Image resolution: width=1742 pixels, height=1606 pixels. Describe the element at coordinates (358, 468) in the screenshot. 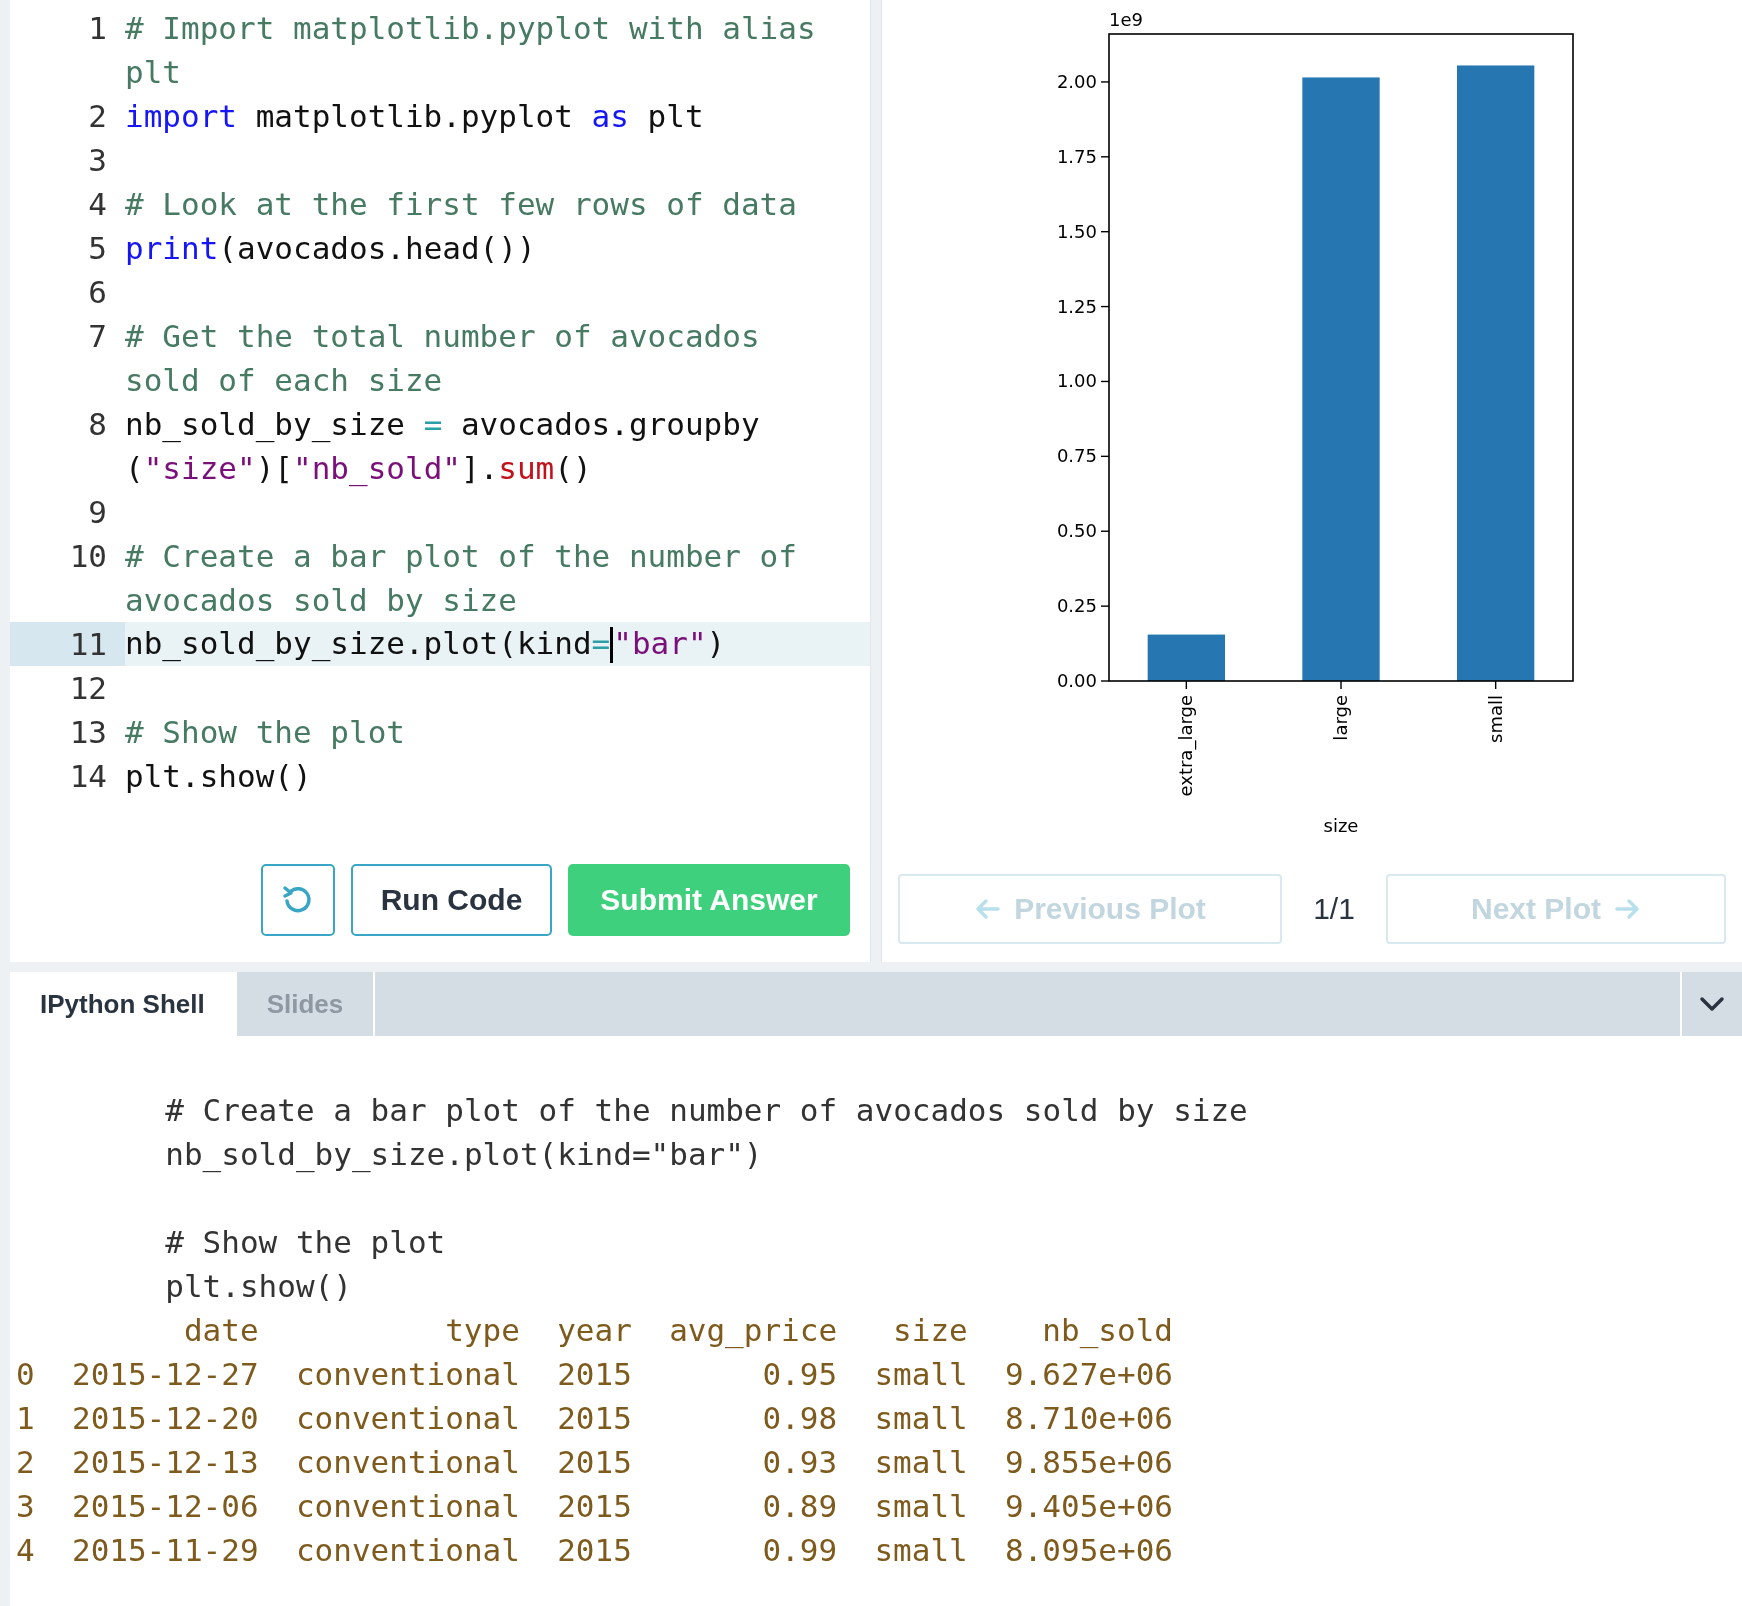

I see `code-line: ("size")["nb_sold"].sum()` at that location.